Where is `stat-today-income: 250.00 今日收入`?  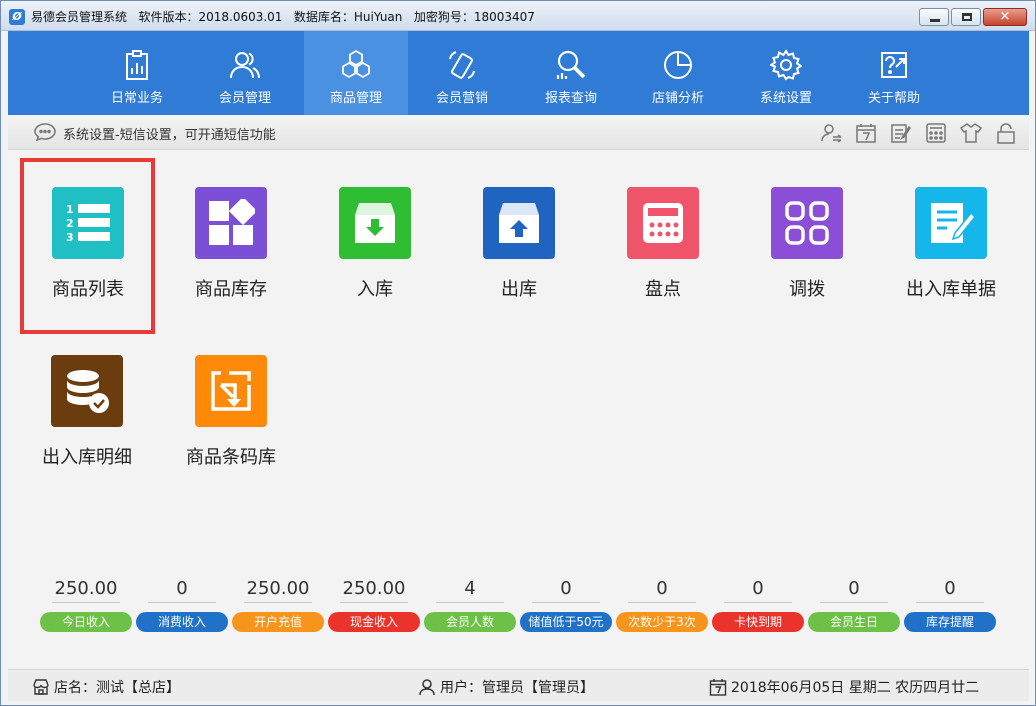 stat-today-income: 250.00 今日收入 is located at coordinates (86, 603).